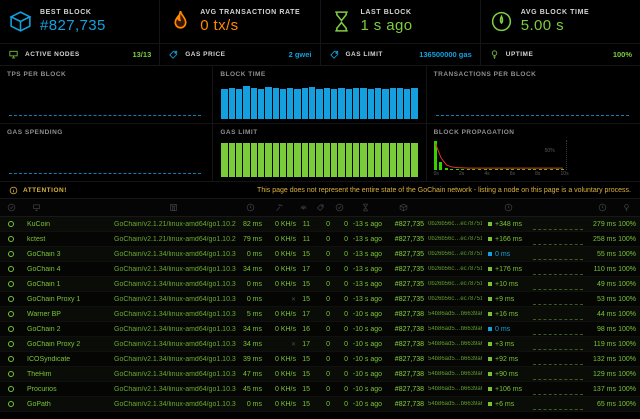 This screenshot has width=640, height=419. Describe the element at coordinates (501, 21) in the screenshot. I see `gauge-icon` at that location.